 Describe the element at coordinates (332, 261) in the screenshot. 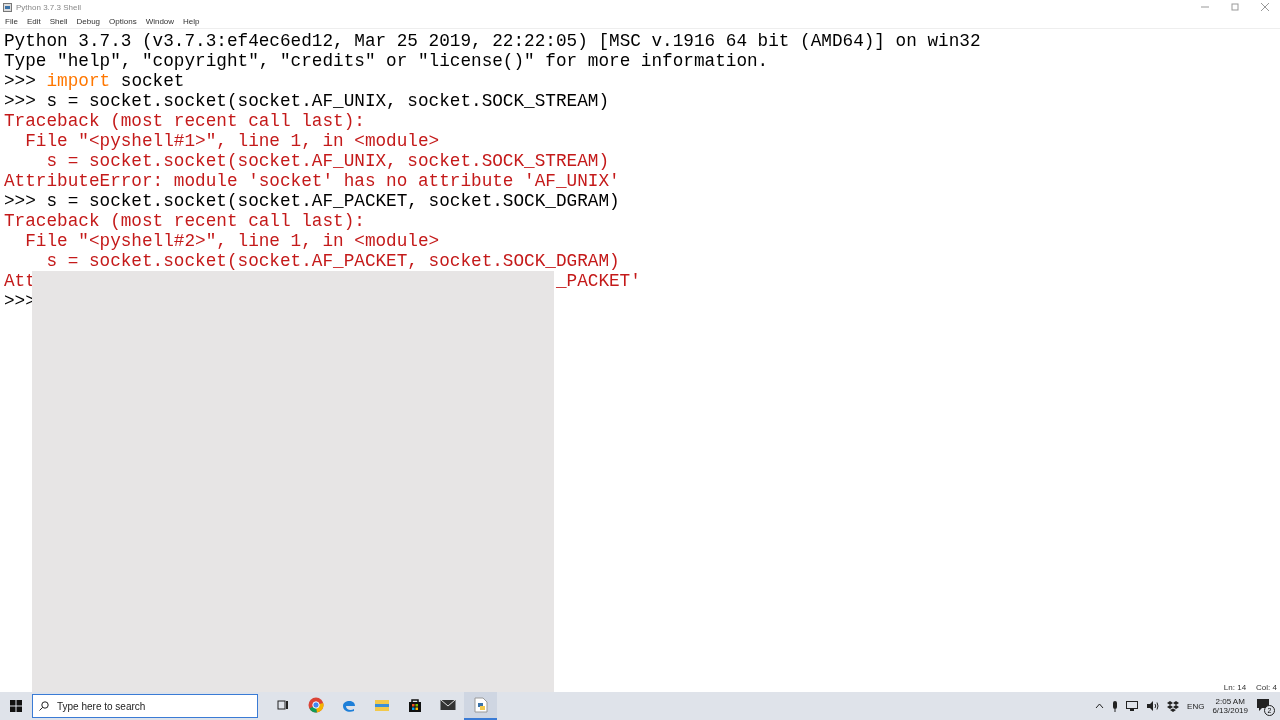

I see `shell-text: s = socket.socket(socket.AF_PACKET, socket.SOCK_DGRAM)` at that location.